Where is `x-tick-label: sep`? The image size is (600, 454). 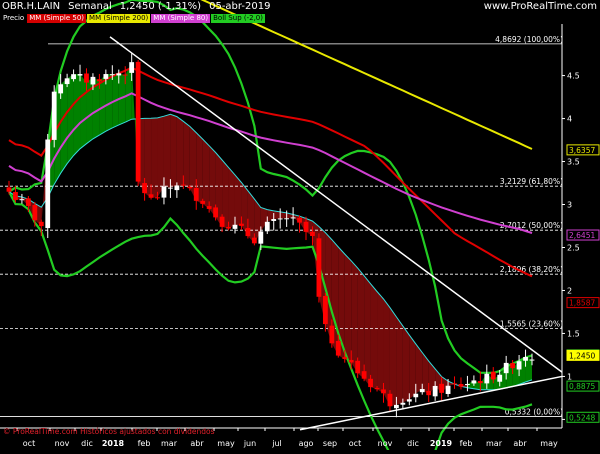
x-tick-label: sep is located at coordinates (330, 443).